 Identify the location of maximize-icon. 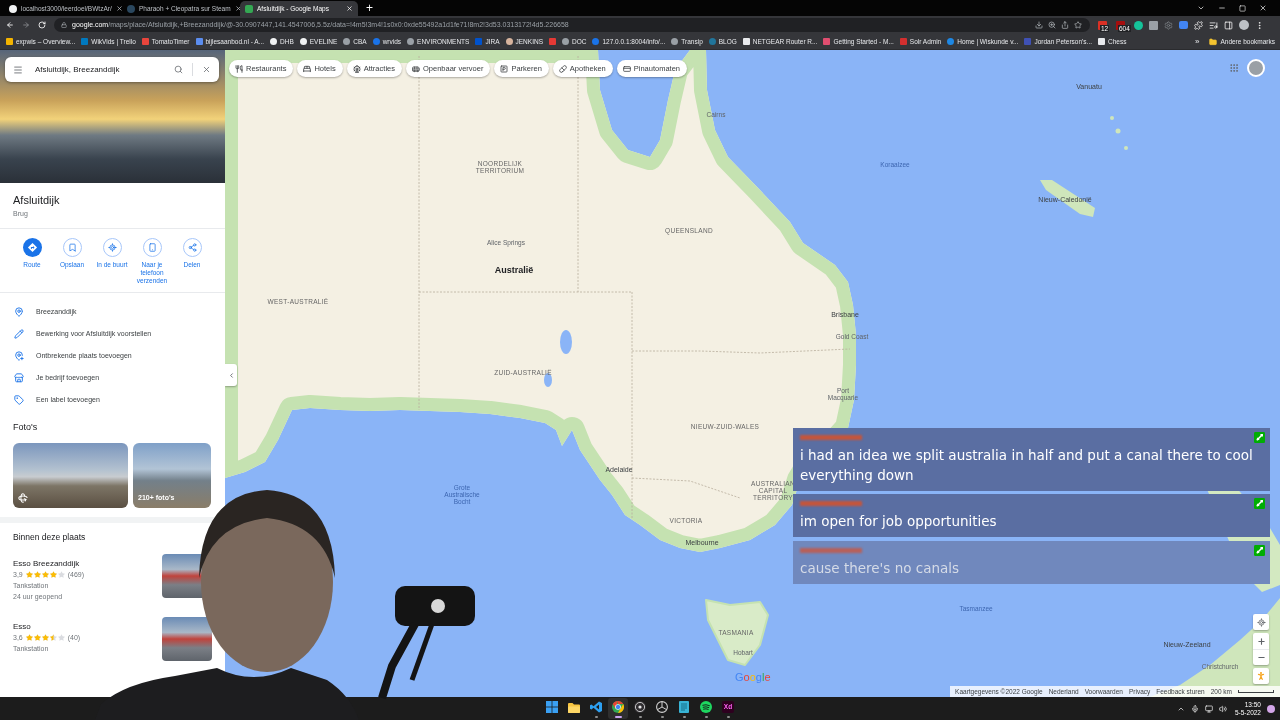
(1242, 8).